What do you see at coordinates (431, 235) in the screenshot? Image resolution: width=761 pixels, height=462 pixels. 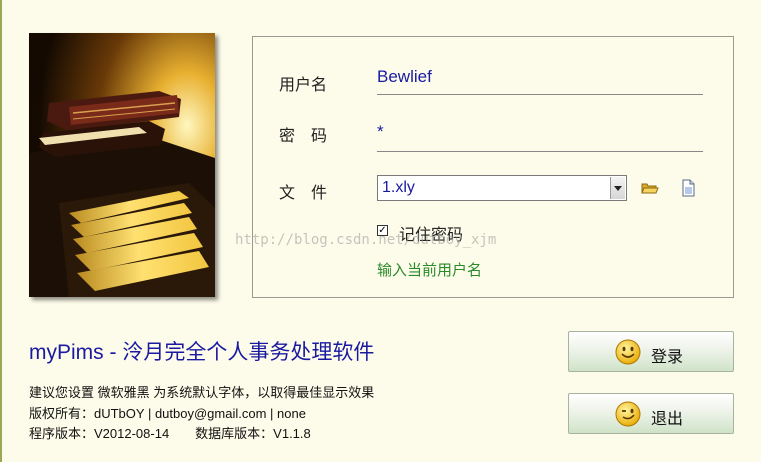 I see `remember-password-label: 记住密码` at bounding box center [431, 235].